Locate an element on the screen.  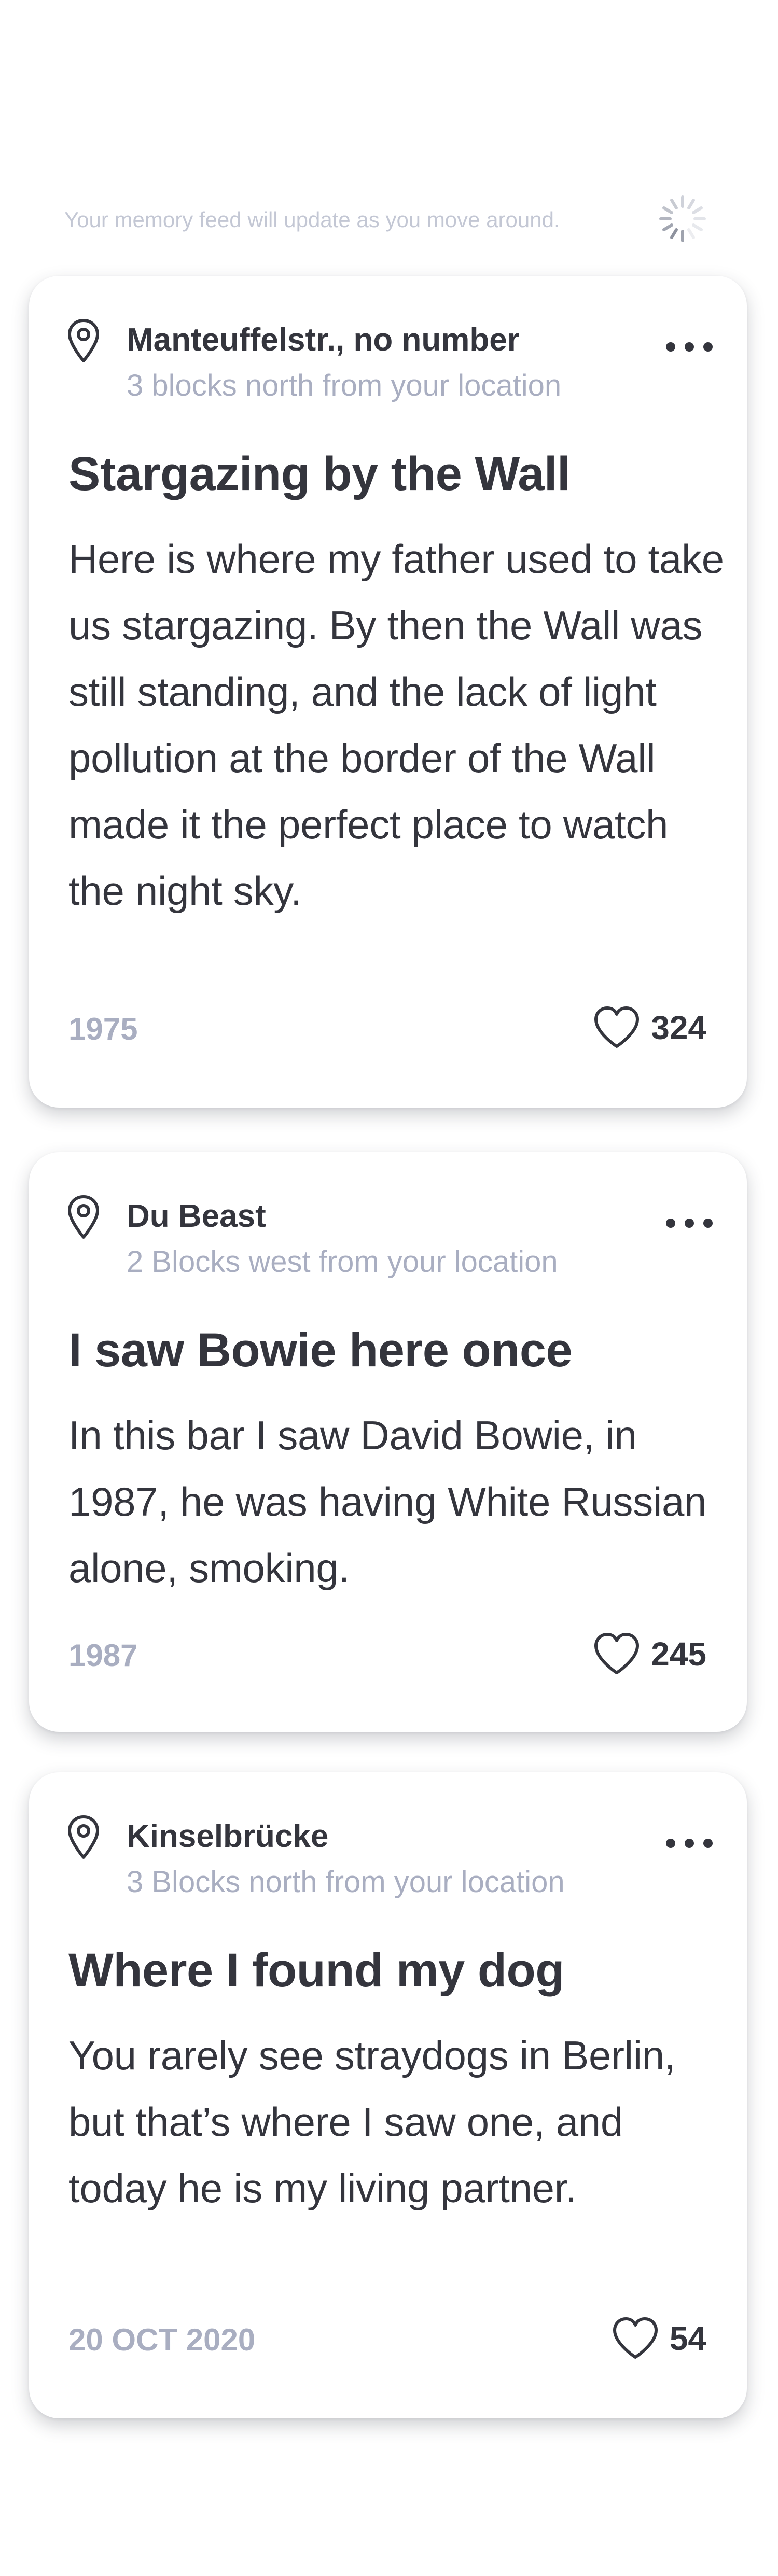
memory-title: I saw Bowie here once is located at coordinates (321, 1350).